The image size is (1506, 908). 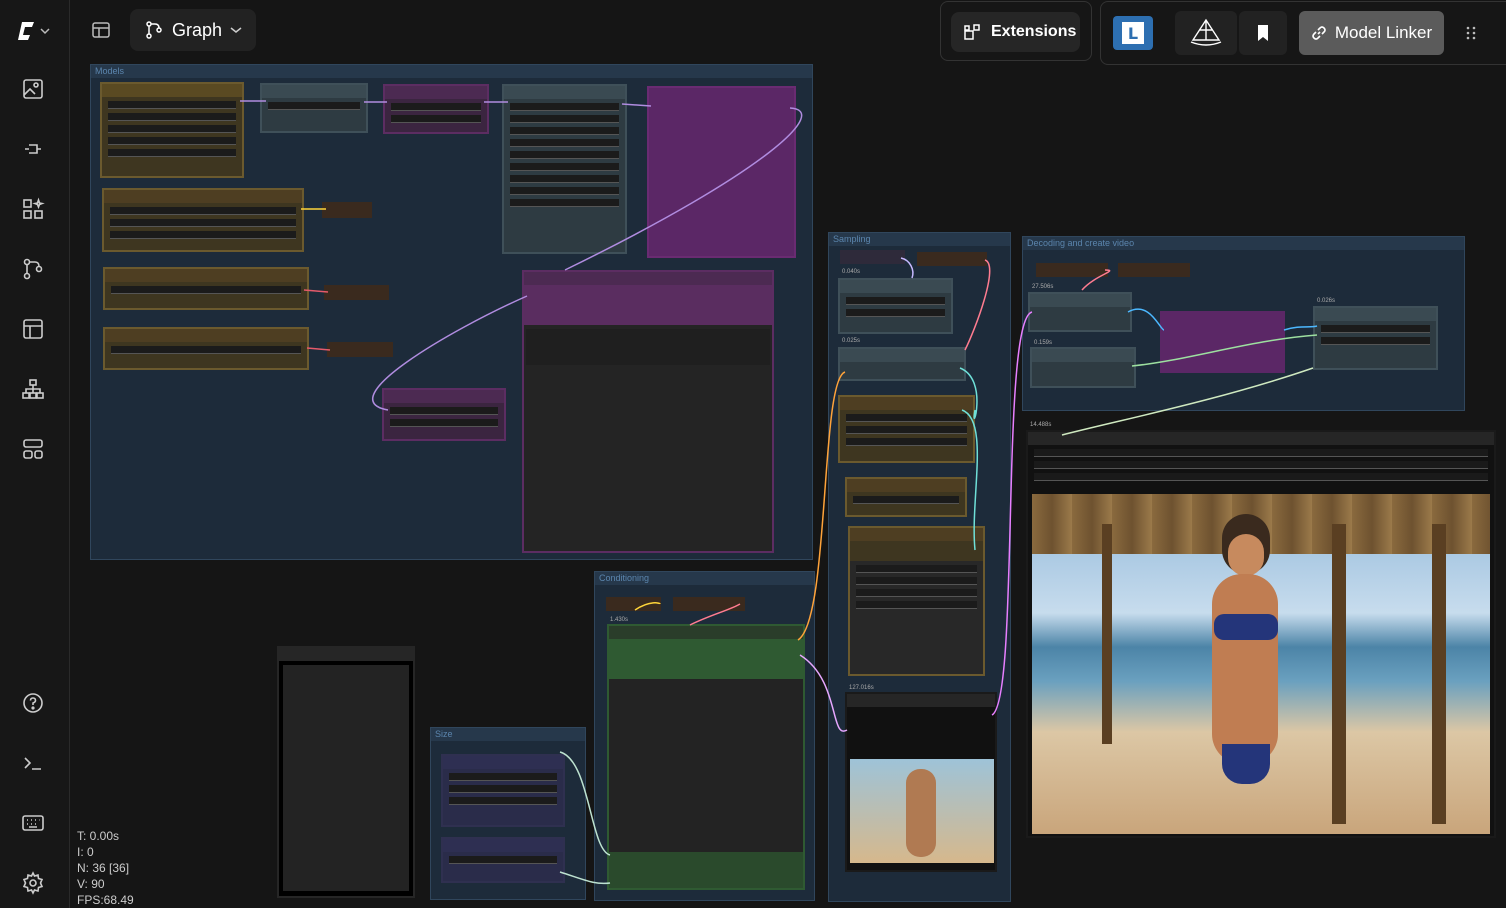 I want to click on stat-fps: FPS:68.49, so click(x=105, y=900).